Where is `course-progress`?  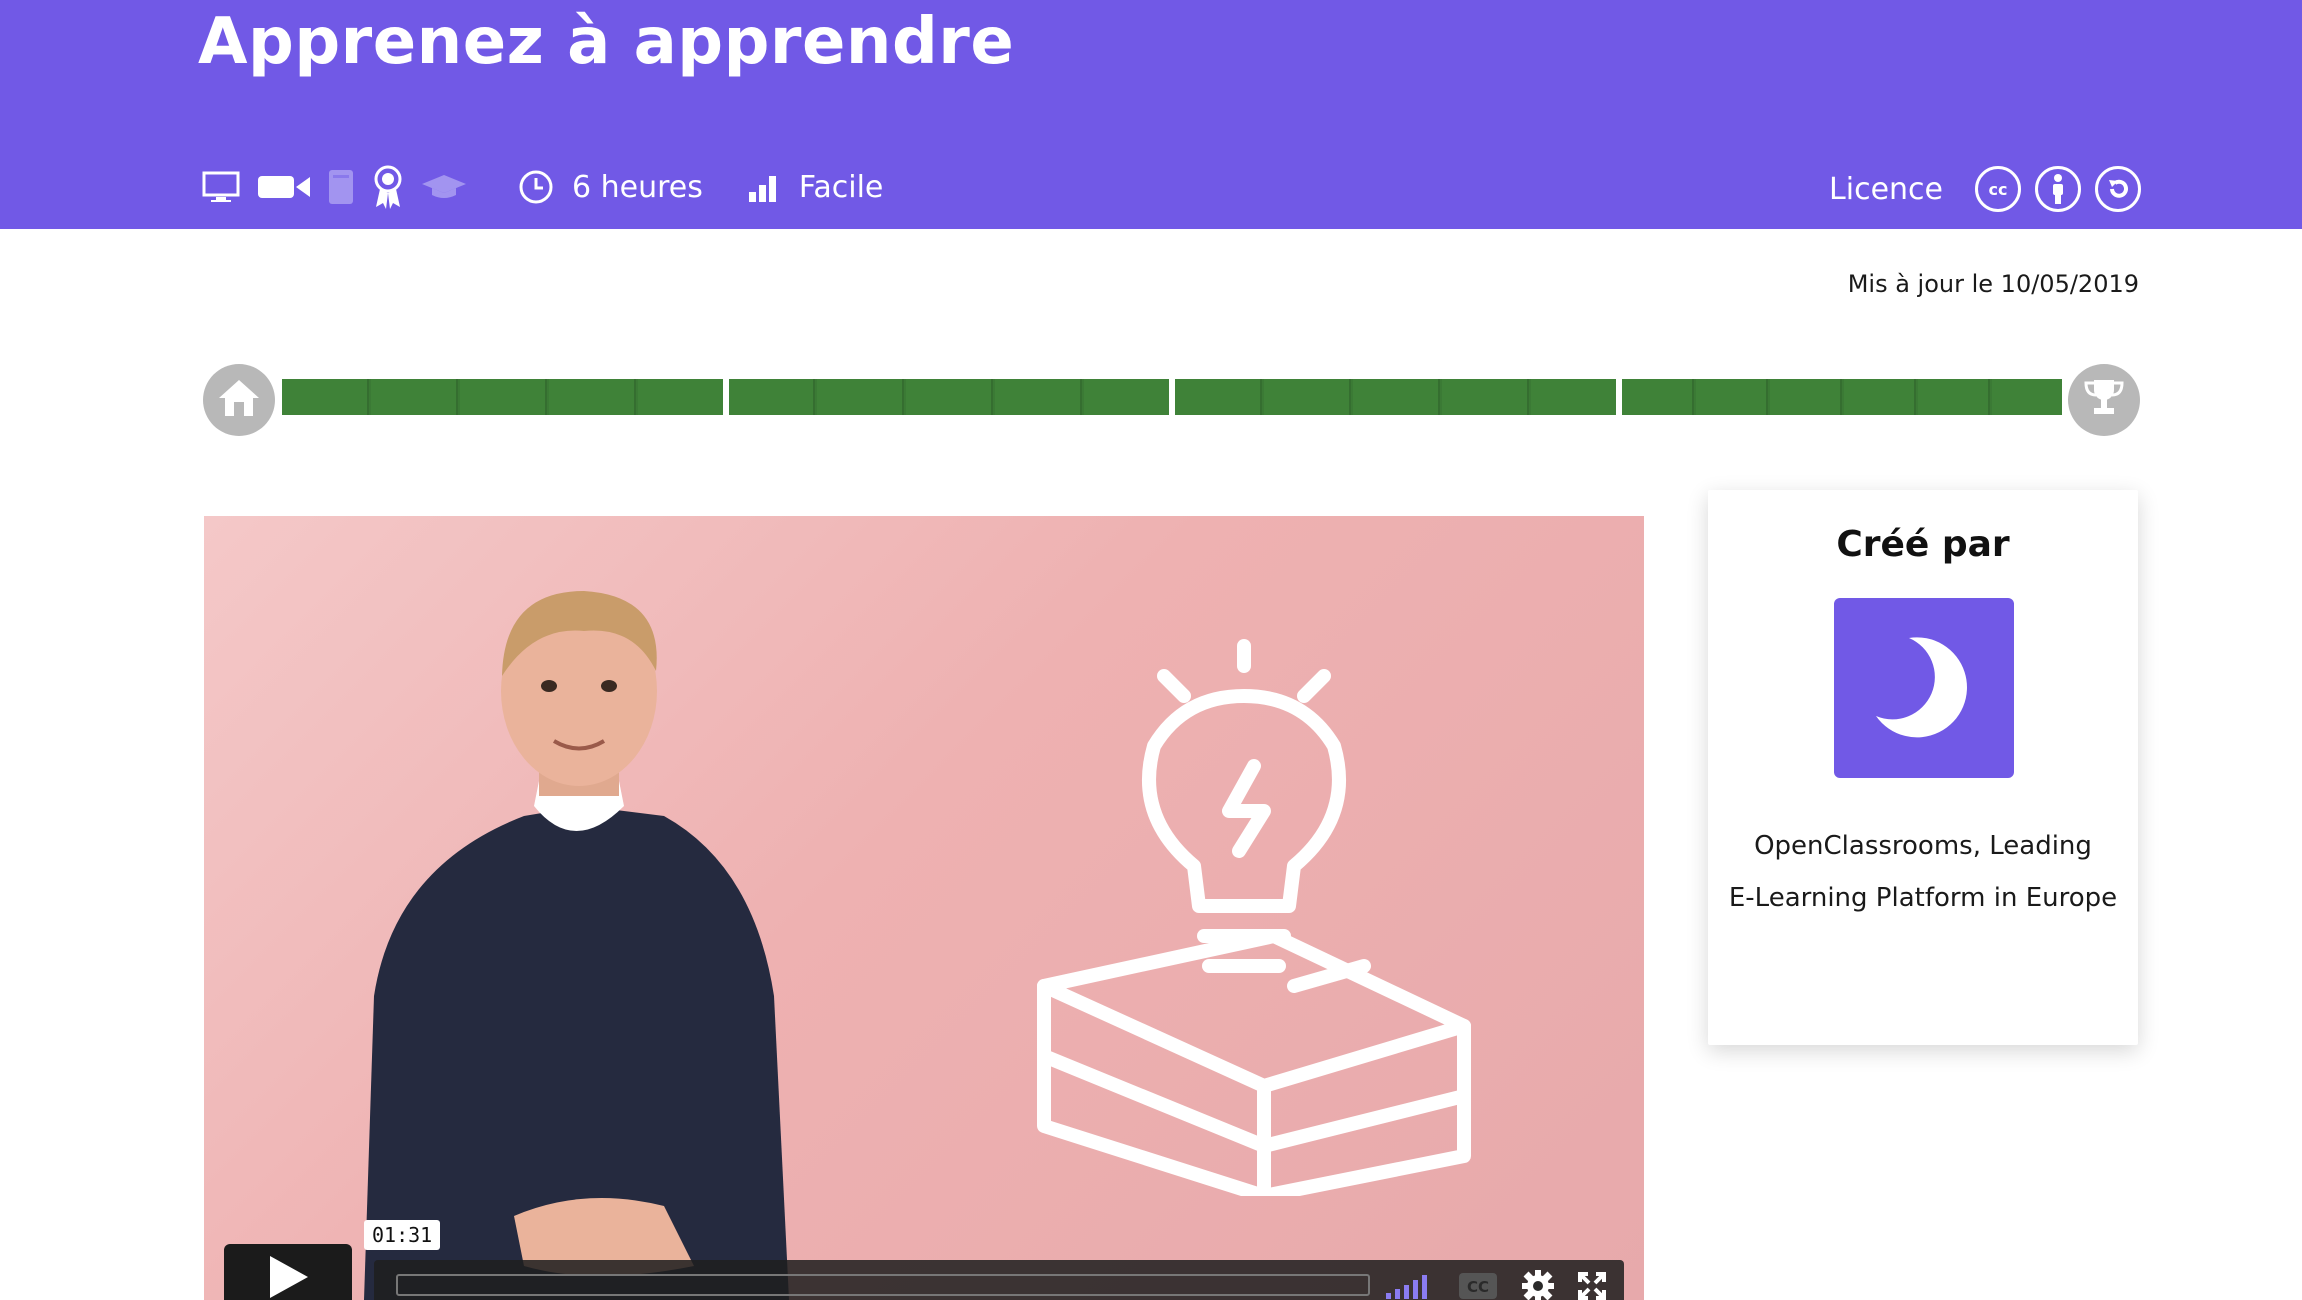
course-progress is located at coordinates (1171, 400).